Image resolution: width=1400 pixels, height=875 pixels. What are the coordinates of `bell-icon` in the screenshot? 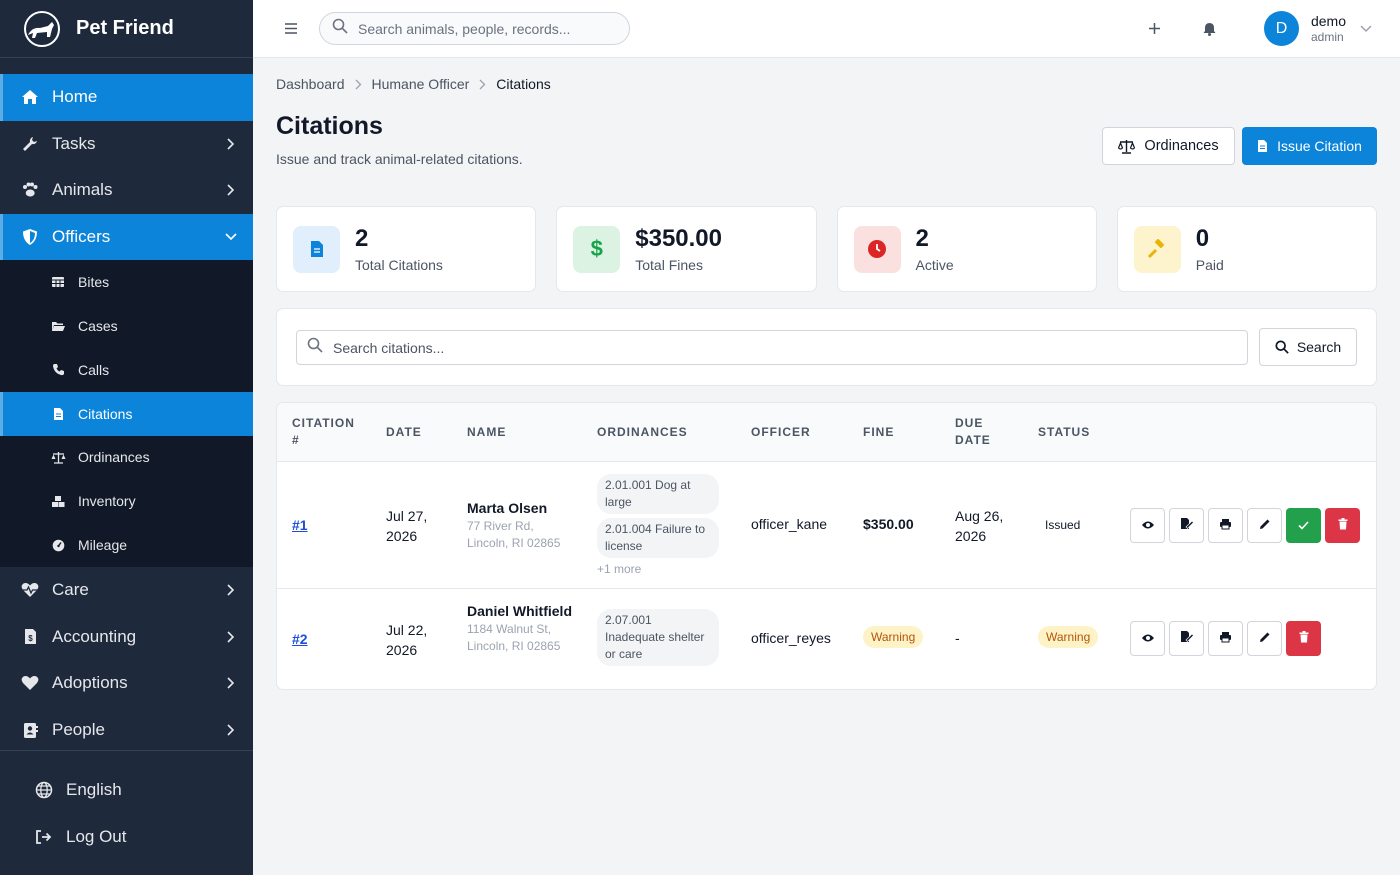 It's located at (1210, 29).